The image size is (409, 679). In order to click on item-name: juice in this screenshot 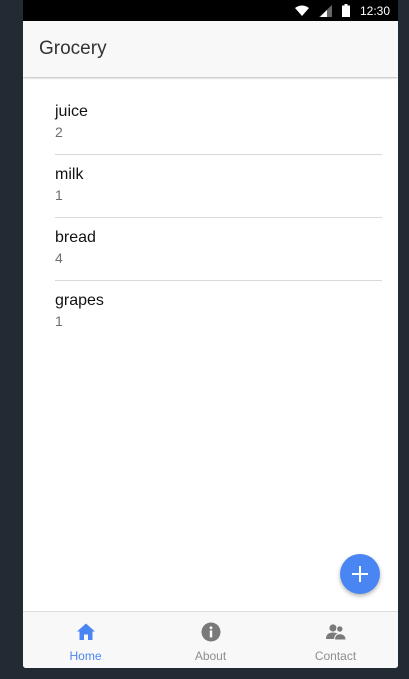, I will do `click(71, 111)`.